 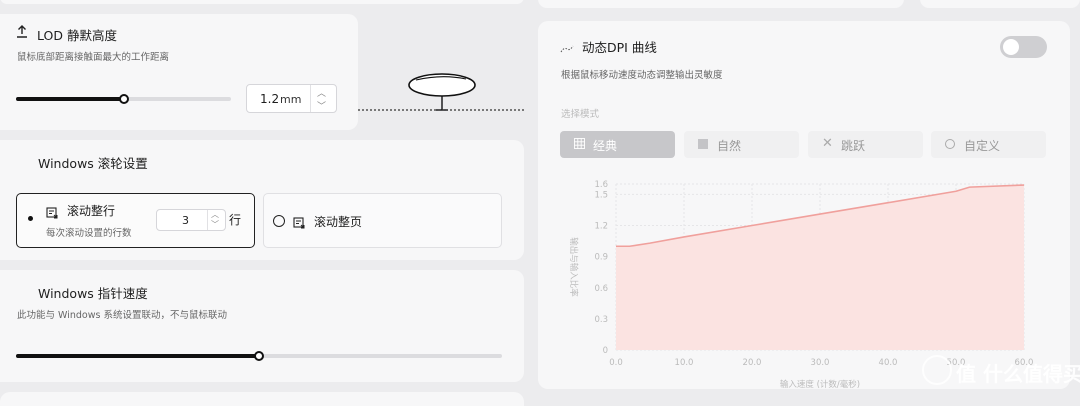 What do you see at coordinates (853, 146) in the screenshot?
I see `mode-jump-label: 跳跃` at bounding box center [853, 146].